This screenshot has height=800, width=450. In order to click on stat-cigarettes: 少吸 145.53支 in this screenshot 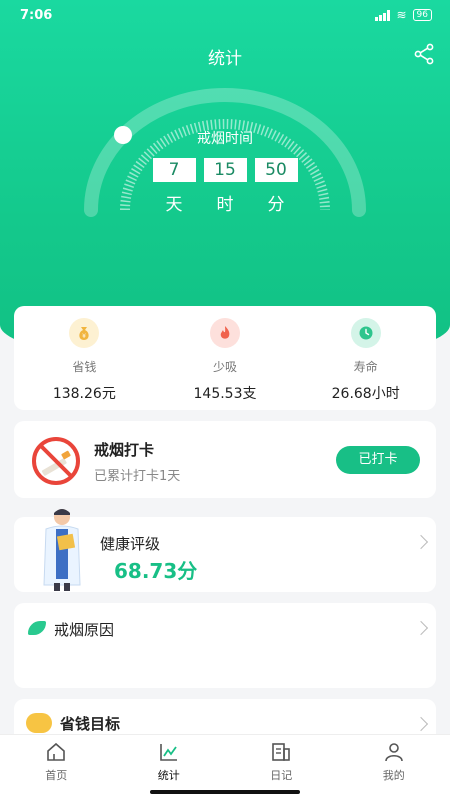, I will do `click(225, 358)`.